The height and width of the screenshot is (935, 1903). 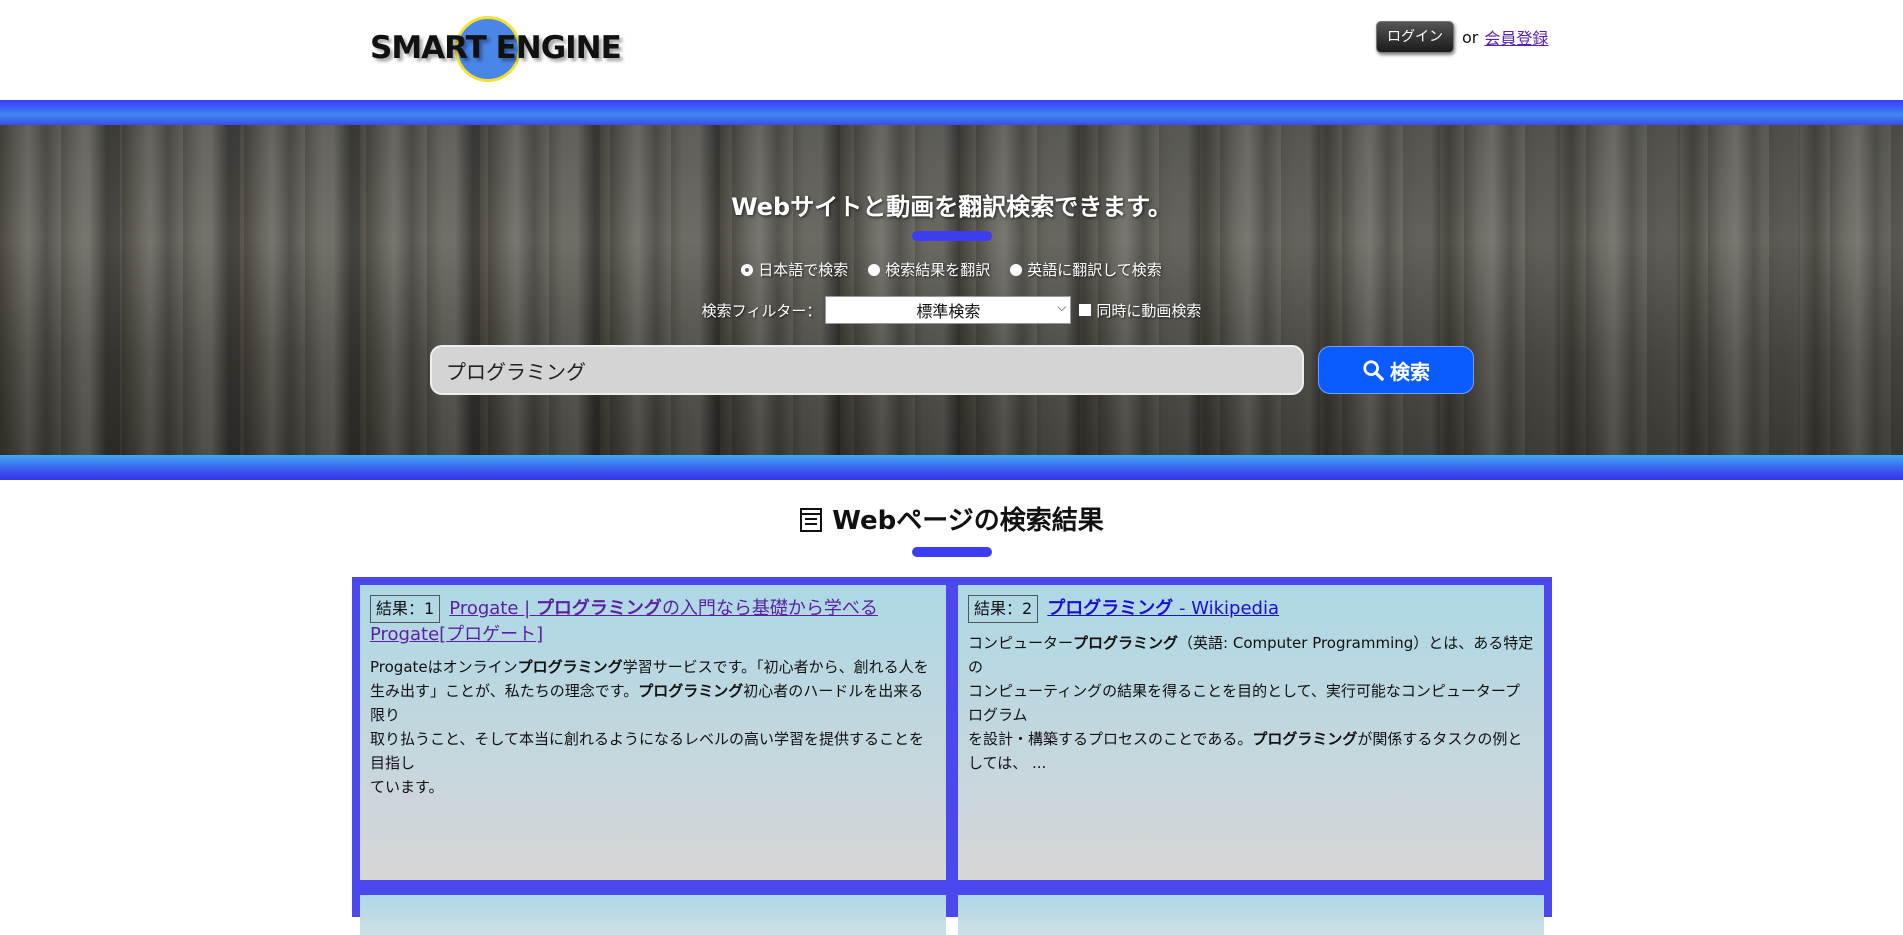 I want to click on logo: SMART ENGINE, so click(x=496, y=49).